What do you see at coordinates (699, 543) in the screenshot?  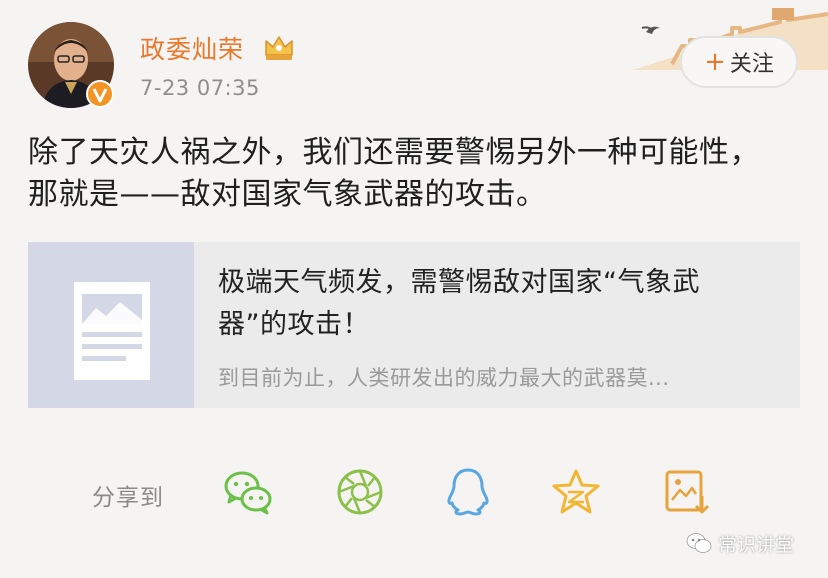 I see `wechat-official-account-icon` at bounding box center [699, 543].